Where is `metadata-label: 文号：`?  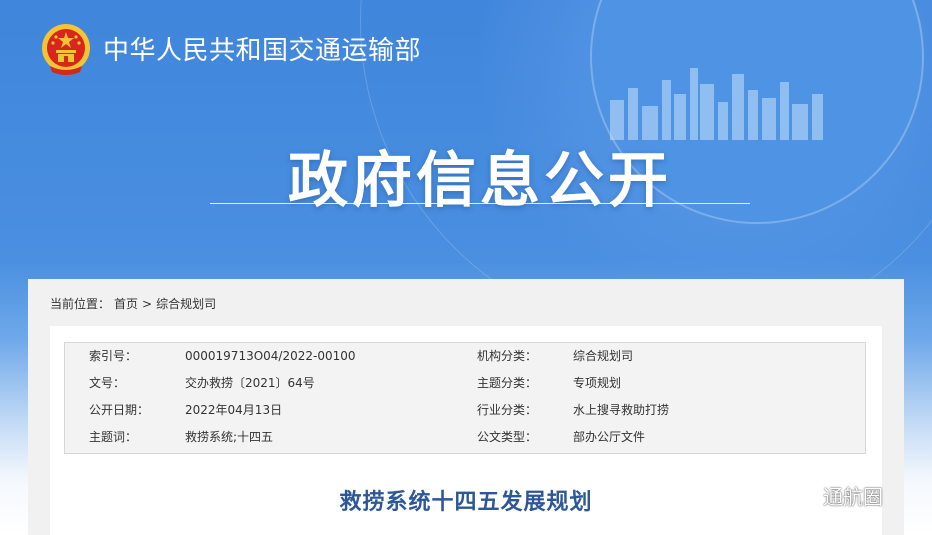 metadata-label: 文号： is located at coordinates (107, 383).